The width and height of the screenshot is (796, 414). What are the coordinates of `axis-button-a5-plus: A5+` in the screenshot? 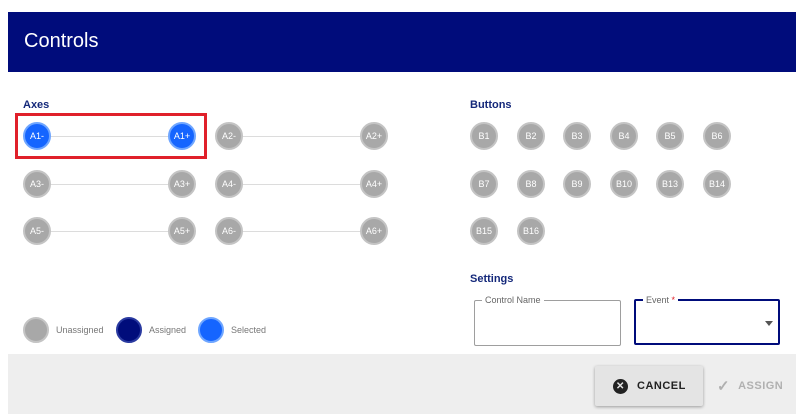 It's located at (182, 231).